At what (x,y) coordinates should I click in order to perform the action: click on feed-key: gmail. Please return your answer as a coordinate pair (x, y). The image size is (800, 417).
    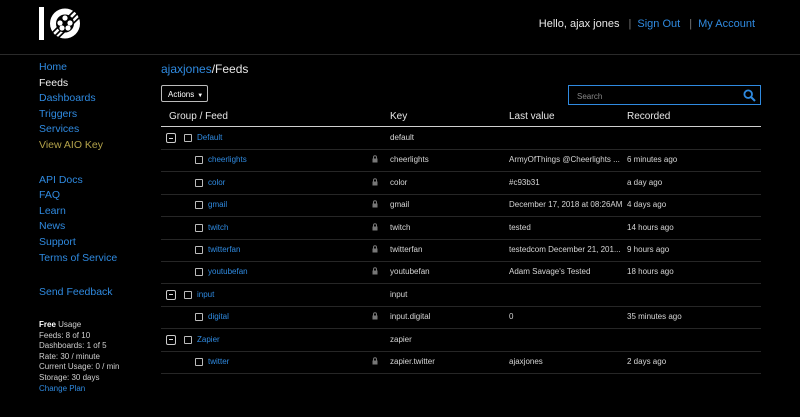
    Looking at the image, I should click on (400, 205).